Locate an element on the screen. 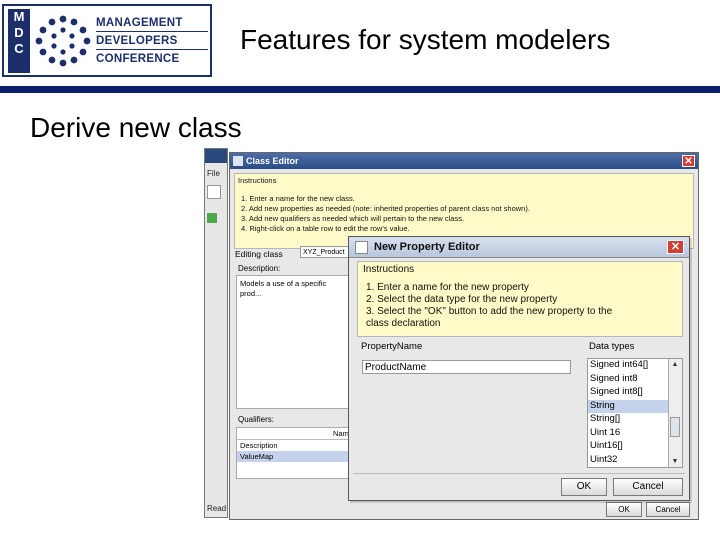 The image size is (720, 540). new-property-ok-button: OK is located at coordinates (584, 487).